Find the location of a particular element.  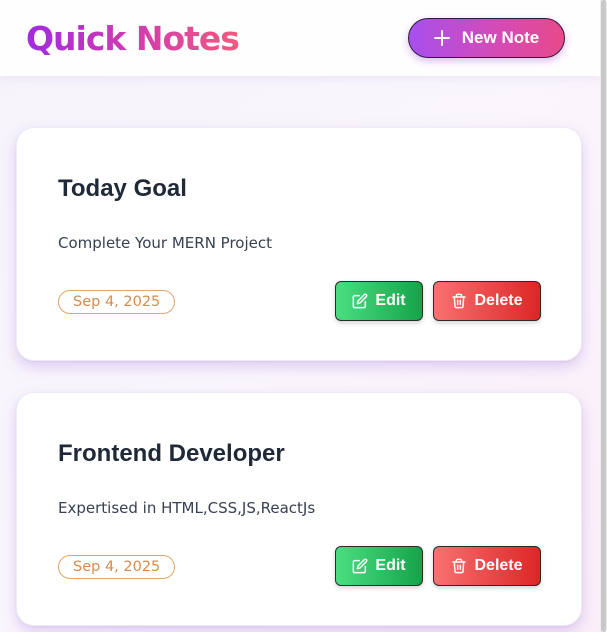

plus-icon is located at coordinates (441, 38).